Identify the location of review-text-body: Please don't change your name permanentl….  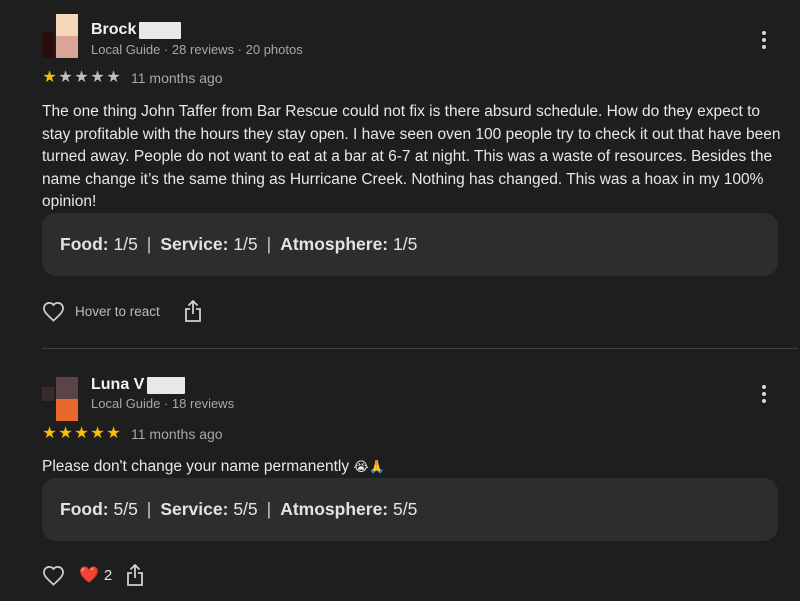
(196, 466).